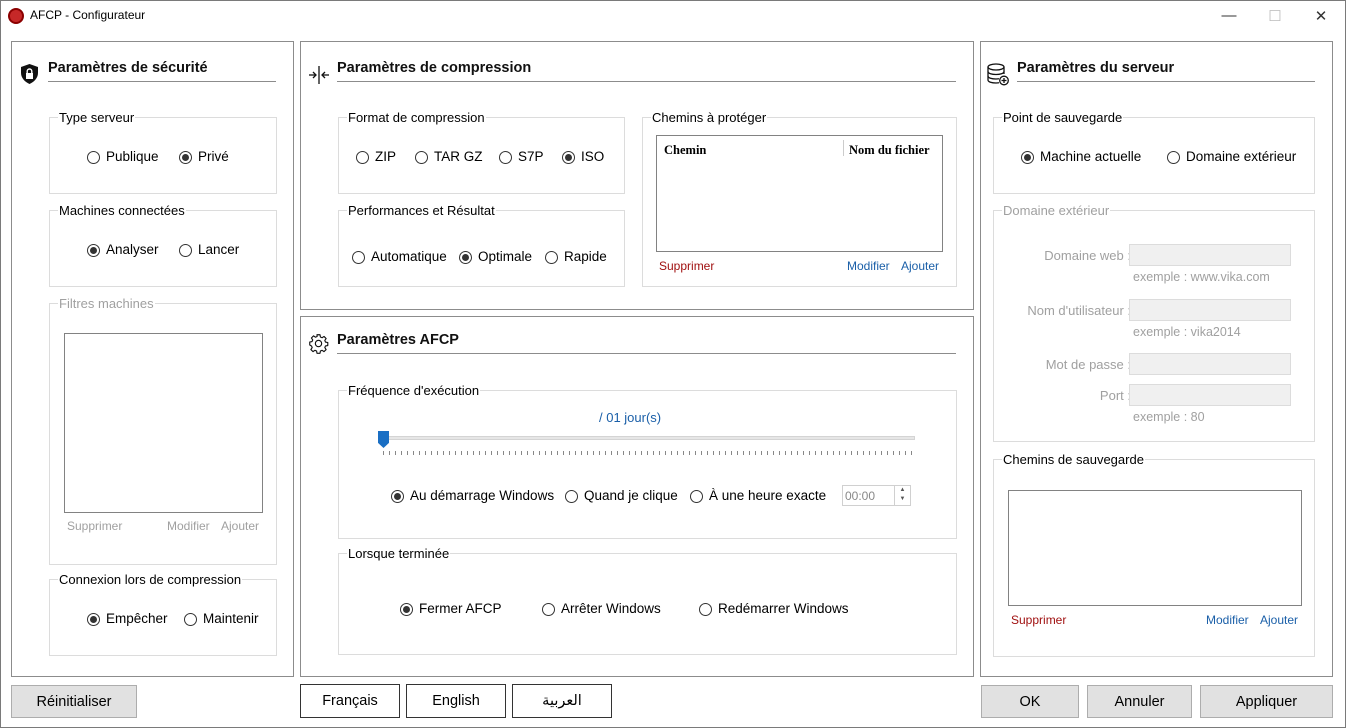  What do you see at coordinates (458, 156) in the screenshot?
I see `radio-label: TAR GZ` at bounding box center [458, 156].